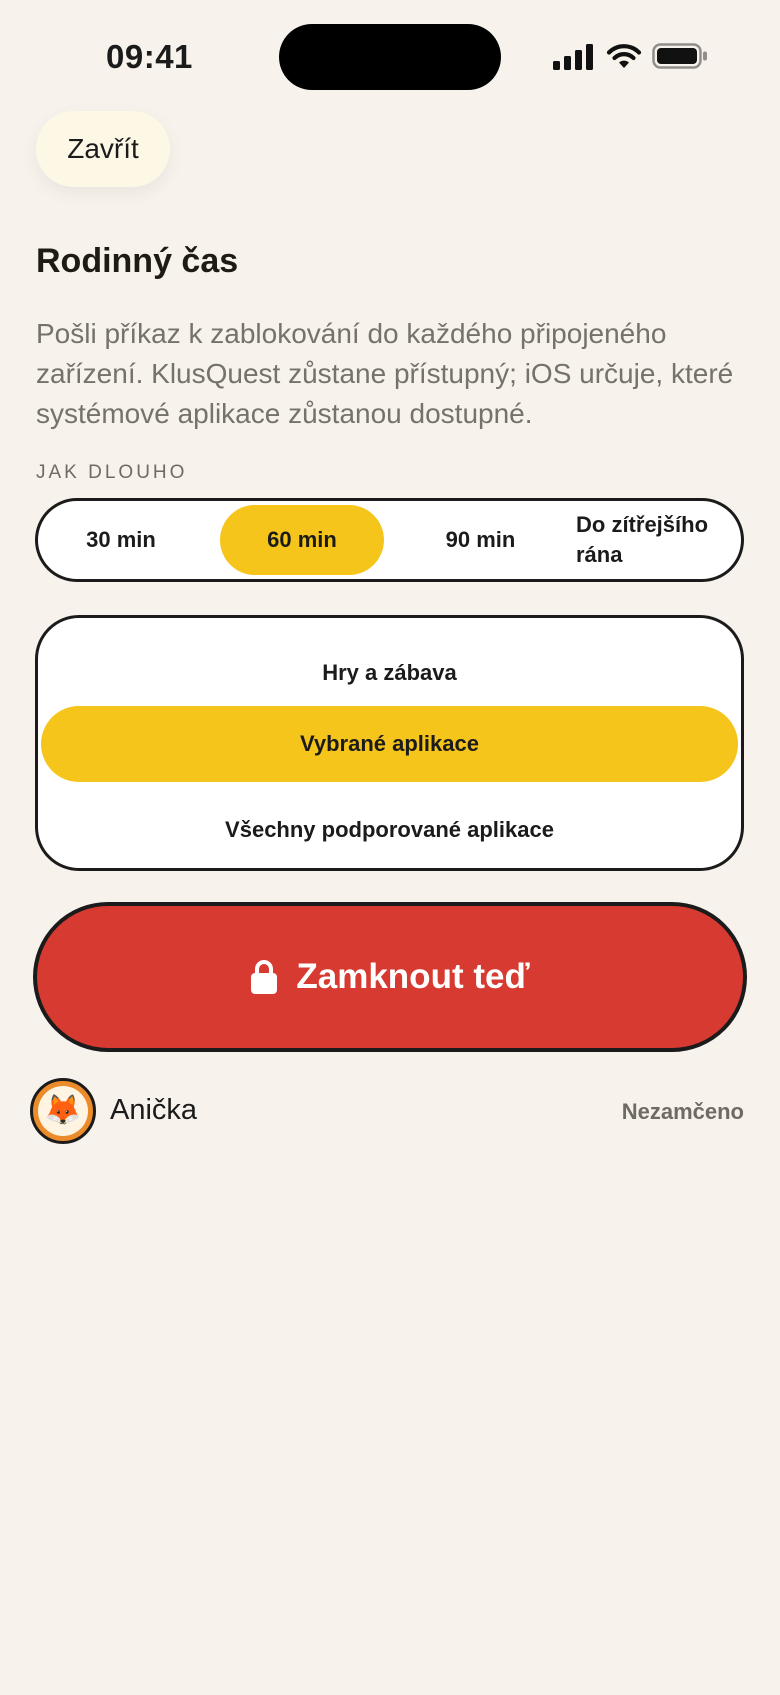  What do you see at coordinates (103, 149) in the screenshot?
I see `close-button: Zavřít` at bounding box center [103, 149].